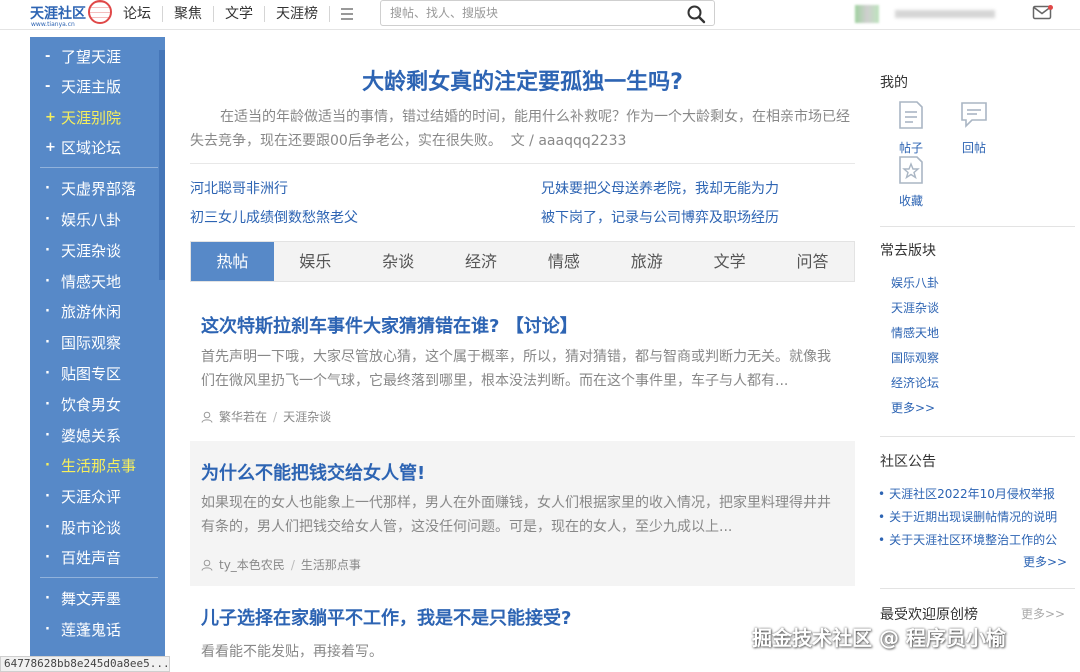 Image resolution: width=1080 pixels, height=672 pixels. What do you see at coordinates (398, 261) in the screenshot?
I see `tab-misc: 杂谈` at bounding box center [398, 261].